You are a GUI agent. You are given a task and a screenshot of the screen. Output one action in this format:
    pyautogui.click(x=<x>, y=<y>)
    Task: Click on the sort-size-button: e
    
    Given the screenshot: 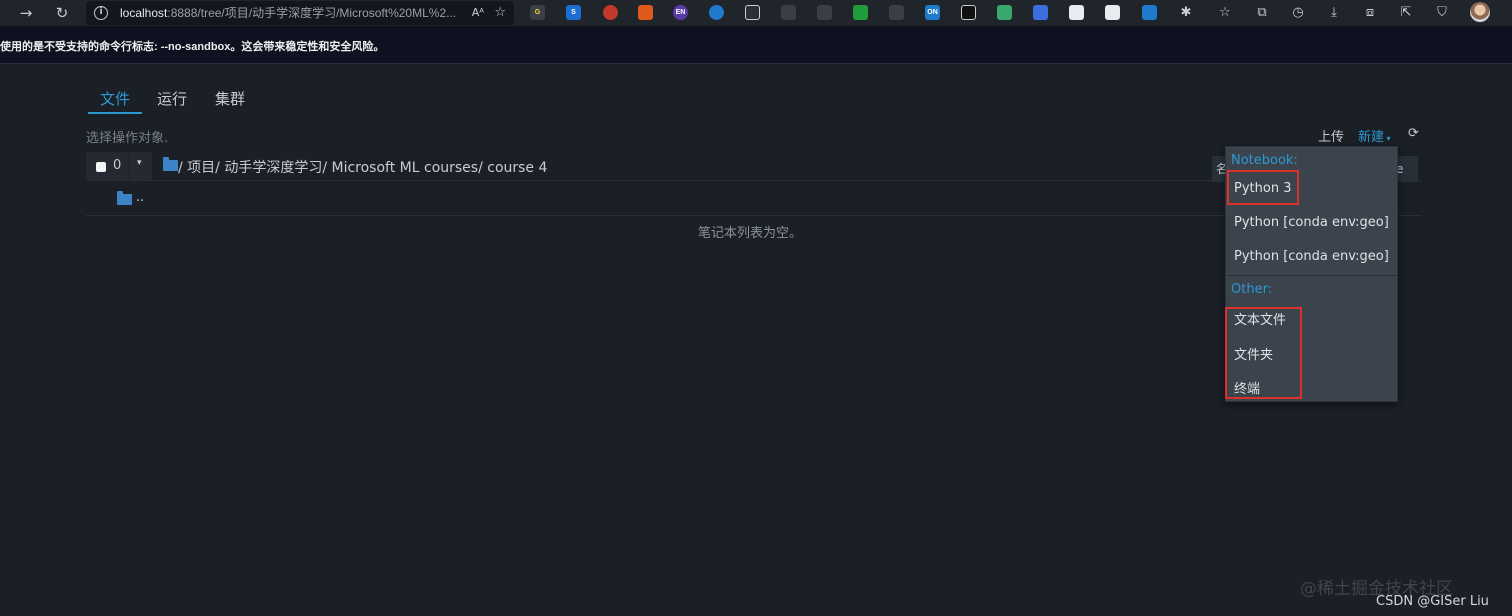 What is the action you would take?
    pyautogui.click(x=1407, y=169)
    